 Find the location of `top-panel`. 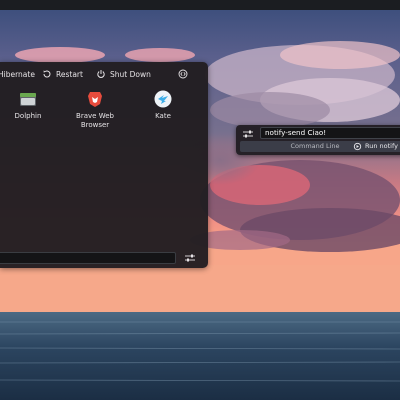

top-panel is located at coordinates (200, 5).